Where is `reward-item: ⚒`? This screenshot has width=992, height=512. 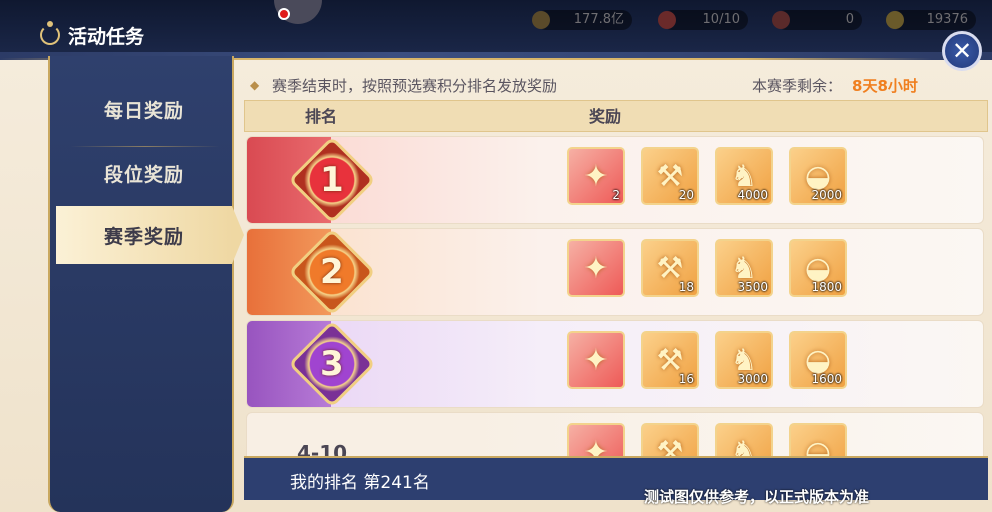 reward-item: ⚒ is located at coordinates (670, 439).